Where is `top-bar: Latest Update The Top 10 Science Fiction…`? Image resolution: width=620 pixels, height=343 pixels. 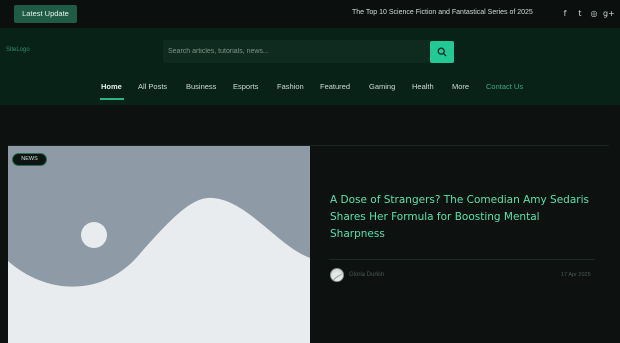
top-bar: Latest Update The Top 10 Science Fiction… is located at coordinates (310, 14).